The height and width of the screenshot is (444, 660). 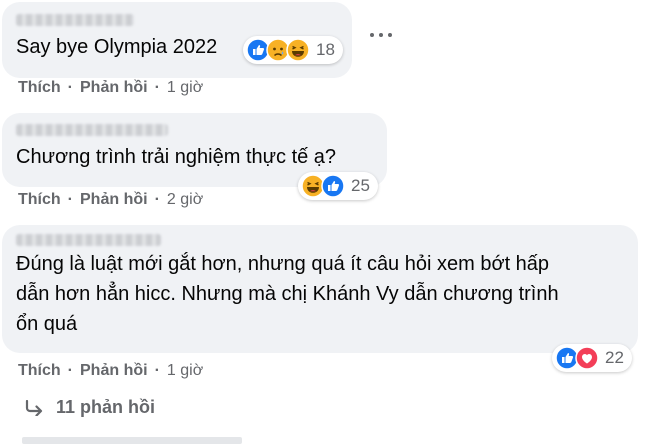 I want to click on view-replies-link: 11 phản hồi, so click(x=89, y=407).